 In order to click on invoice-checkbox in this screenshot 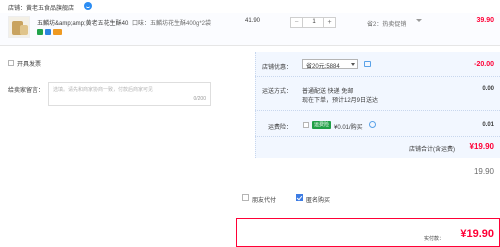, I will do `click(11, 63)`.